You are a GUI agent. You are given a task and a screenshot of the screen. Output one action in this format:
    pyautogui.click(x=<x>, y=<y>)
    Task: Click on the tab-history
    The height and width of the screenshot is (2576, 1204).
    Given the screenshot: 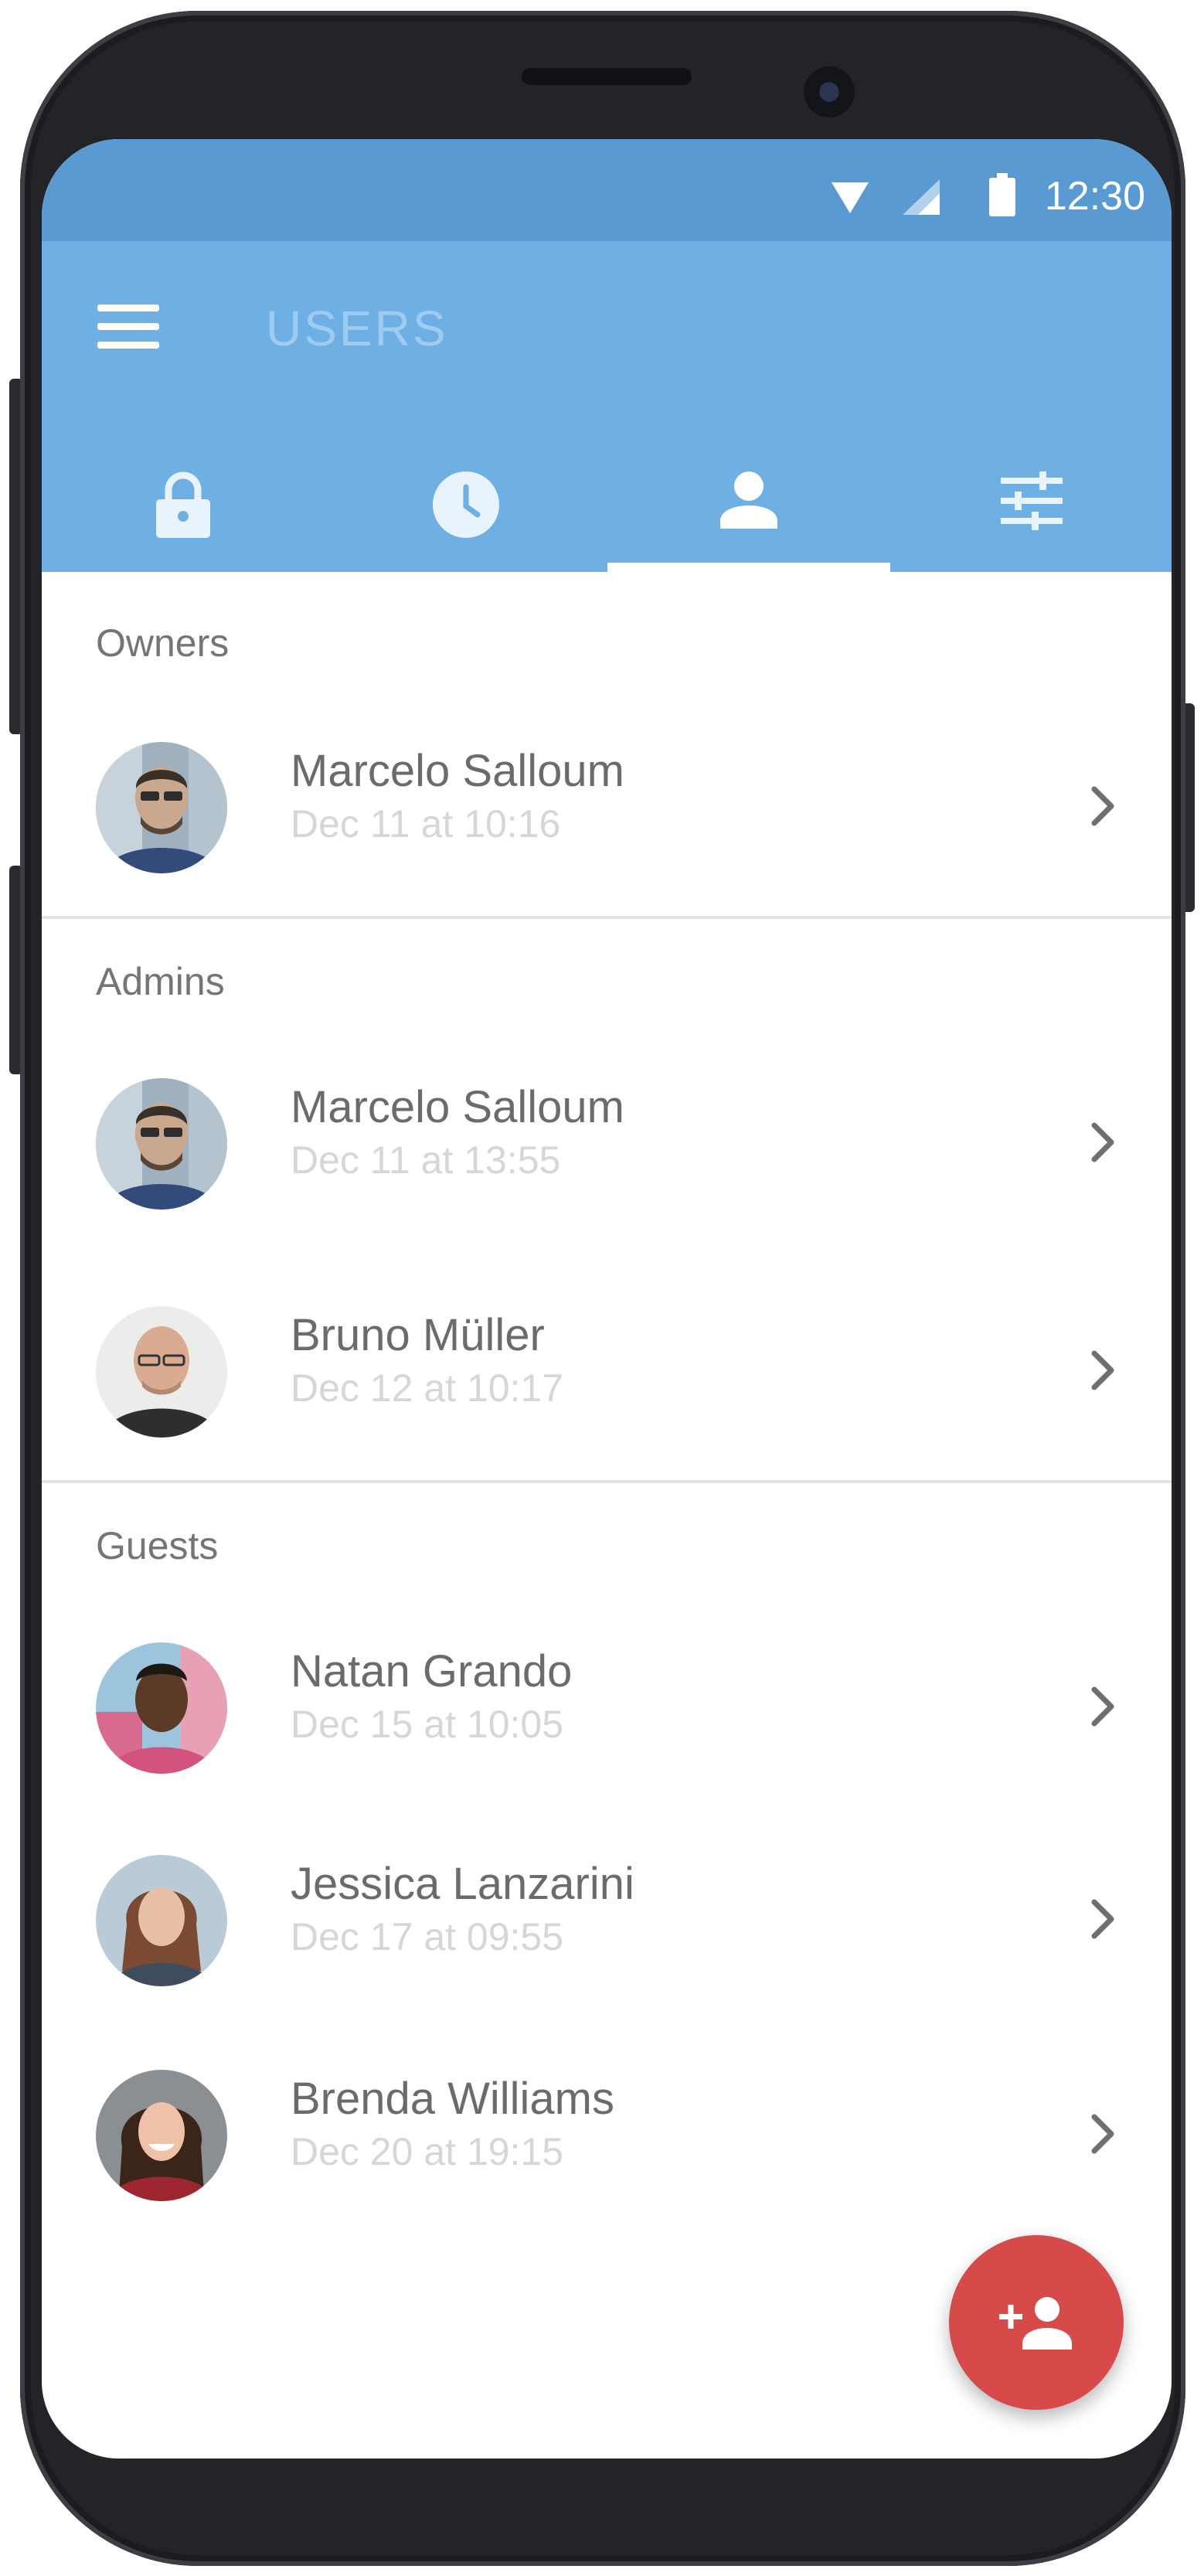 What is the action you would take?
    pyautogui.click(x=466, y=510)
    